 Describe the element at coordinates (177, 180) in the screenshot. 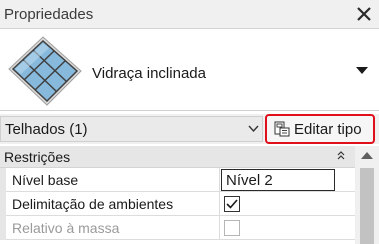

I see `property-row-base-level: Nível base Nível 2` at that location.